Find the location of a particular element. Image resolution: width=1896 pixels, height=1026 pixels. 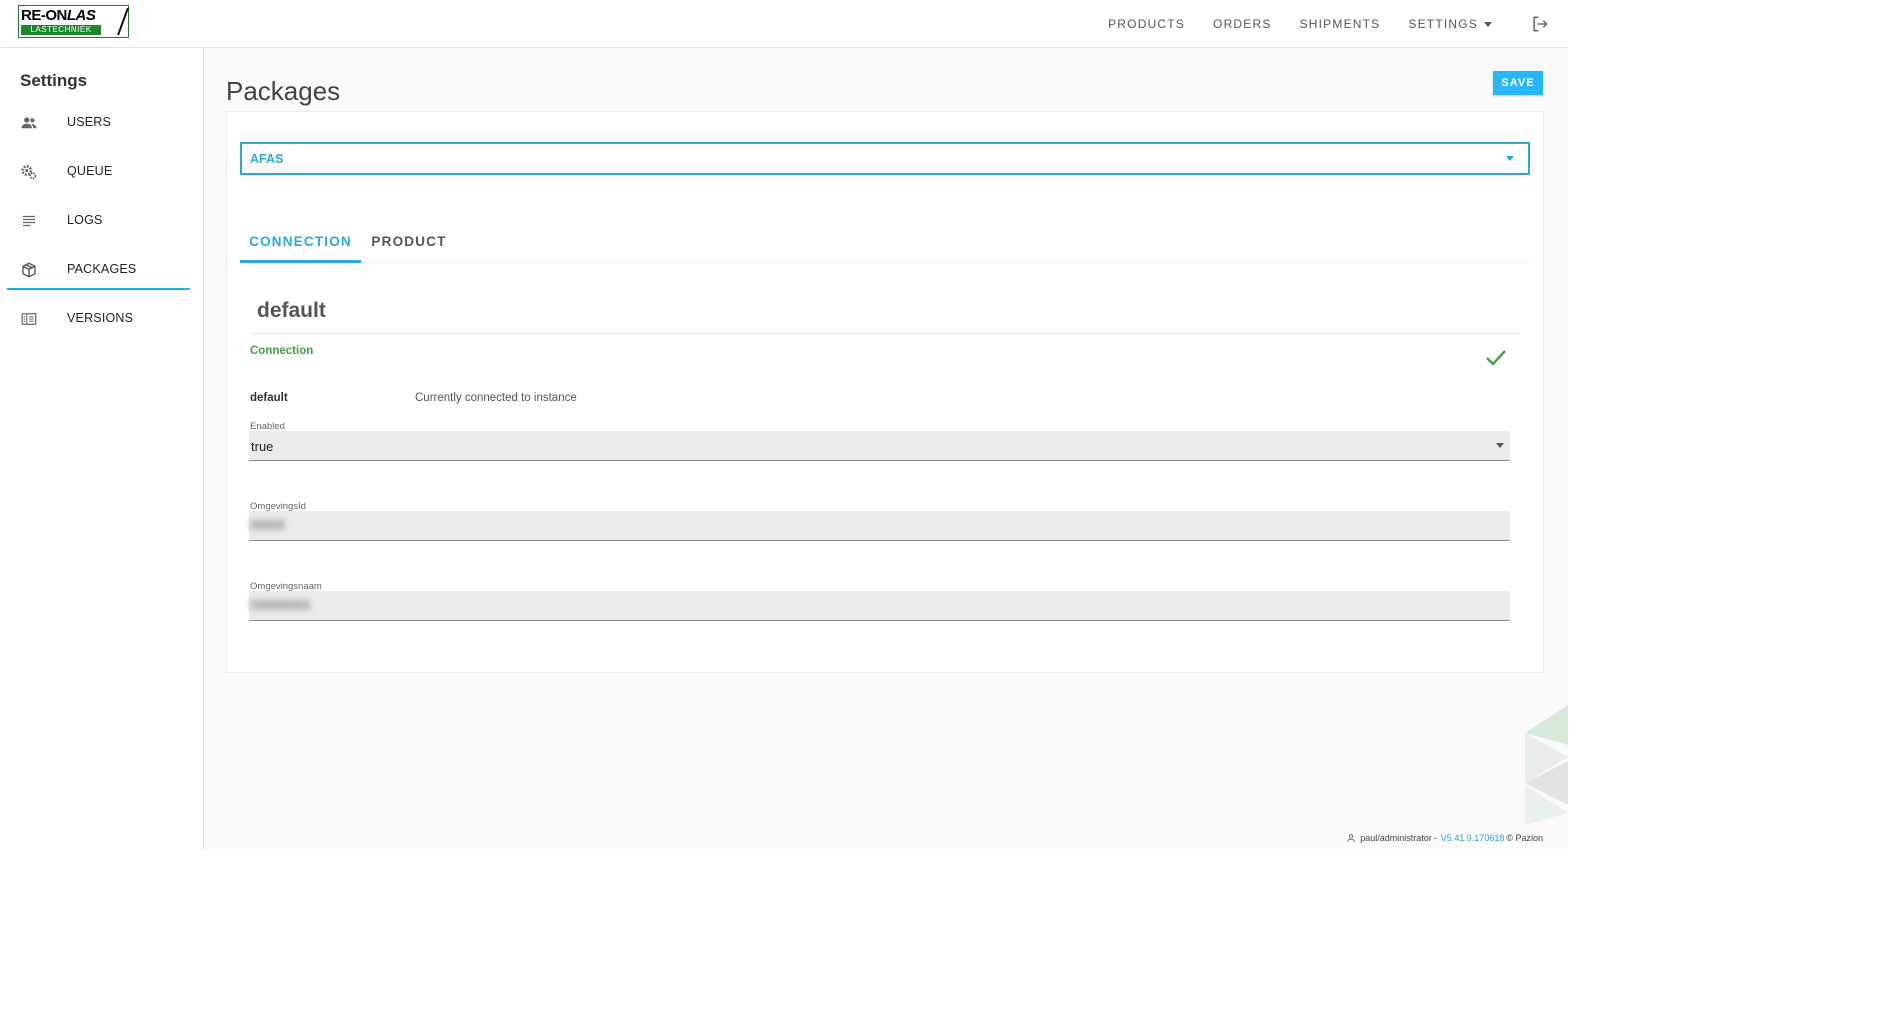

top-navigation: PRODUCTS ORDERS SHIPMENTS SETTINGS is located at coordinates (1338, 24).